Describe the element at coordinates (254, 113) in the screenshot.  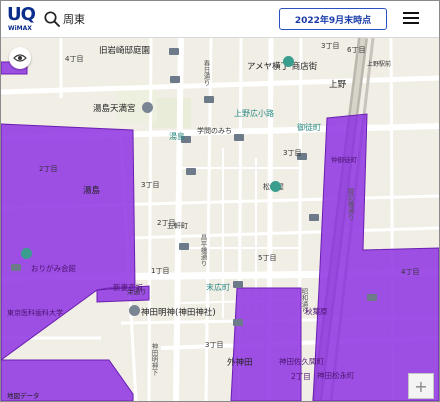
I see `label-ueno-hirokoji: 上野広小路` at that location.